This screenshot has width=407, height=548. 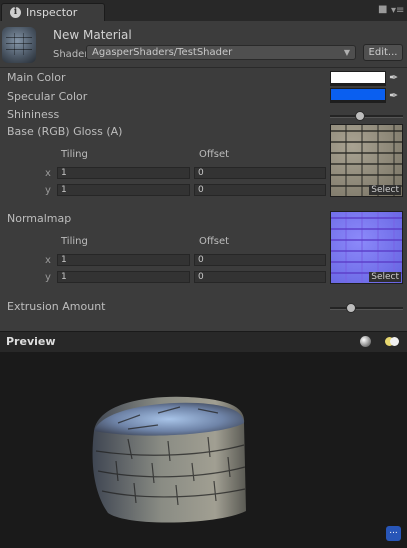 What do you see at coordinates (47, 96) in the screenshot?
I see `specular-color-label: Specular Color` at bounding box center [47, 96].